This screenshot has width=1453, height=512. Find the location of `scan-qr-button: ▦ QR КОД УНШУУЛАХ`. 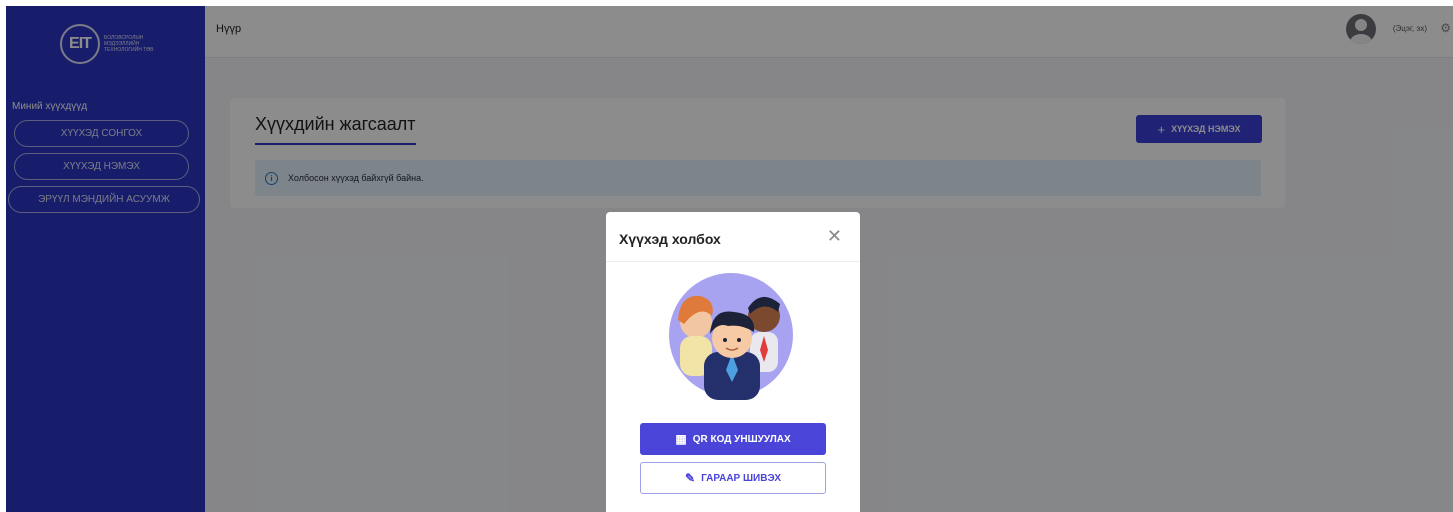

scan-qr-button: ▦ QR КОД УНШУУЛАХ is located at coordinates (733, 439).